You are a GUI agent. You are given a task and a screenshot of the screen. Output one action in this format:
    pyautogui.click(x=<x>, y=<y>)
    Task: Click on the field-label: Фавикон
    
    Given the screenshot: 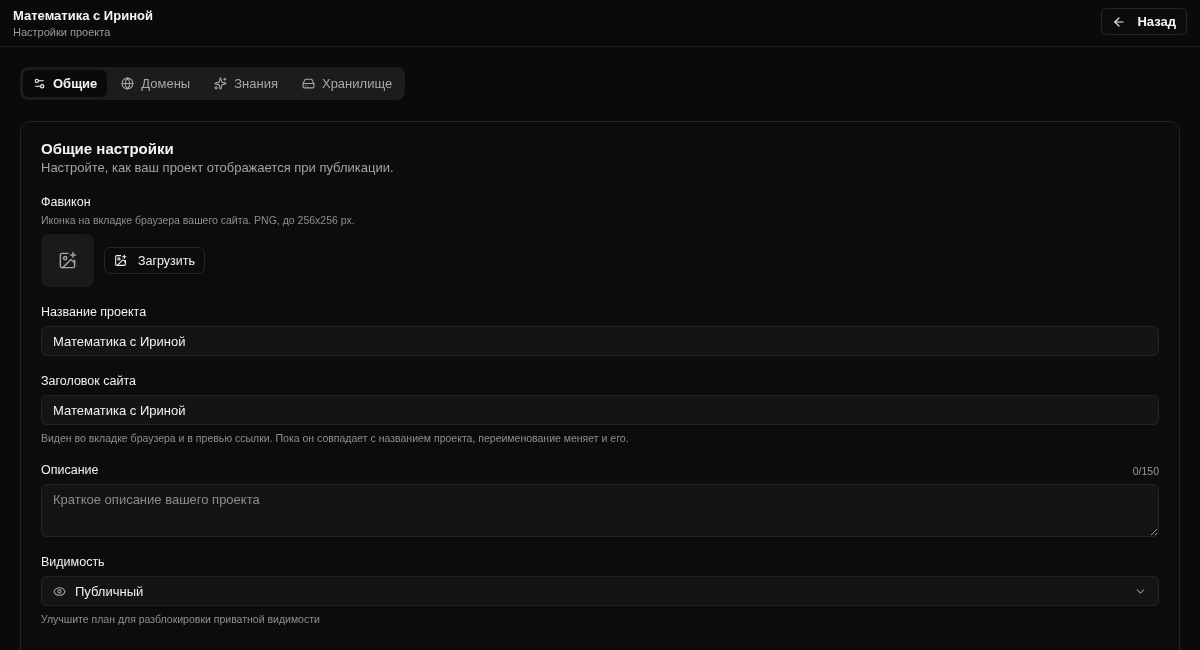 What is the action you would take?
    pyautogui.click(x=66, y=202)
    